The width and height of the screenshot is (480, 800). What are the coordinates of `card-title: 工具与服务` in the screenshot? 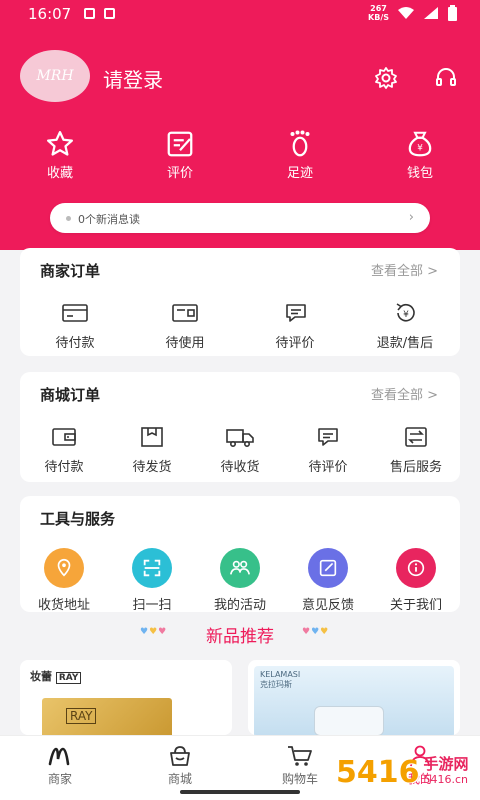 It's located at (78, 519).